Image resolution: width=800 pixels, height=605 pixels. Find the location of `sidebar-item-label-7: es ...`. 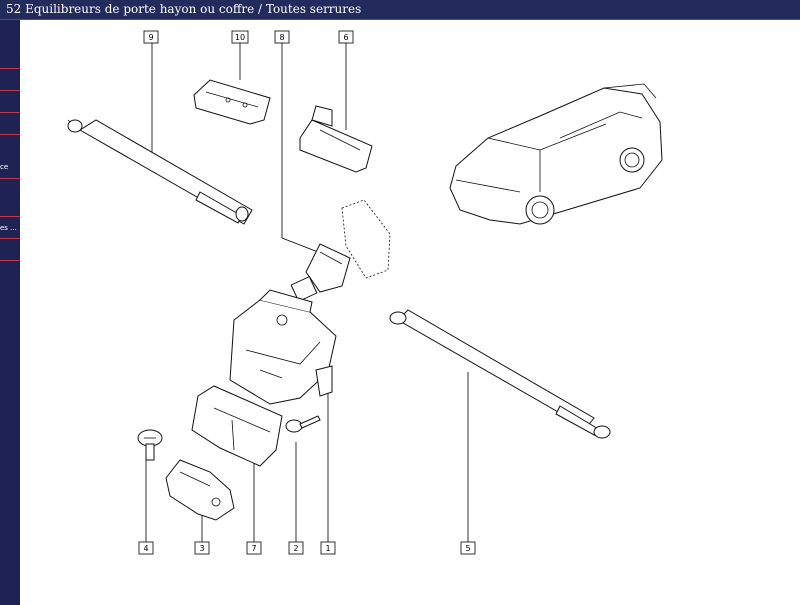

sidebar-item-label-7: es ... is located at coordinates (10, 228).